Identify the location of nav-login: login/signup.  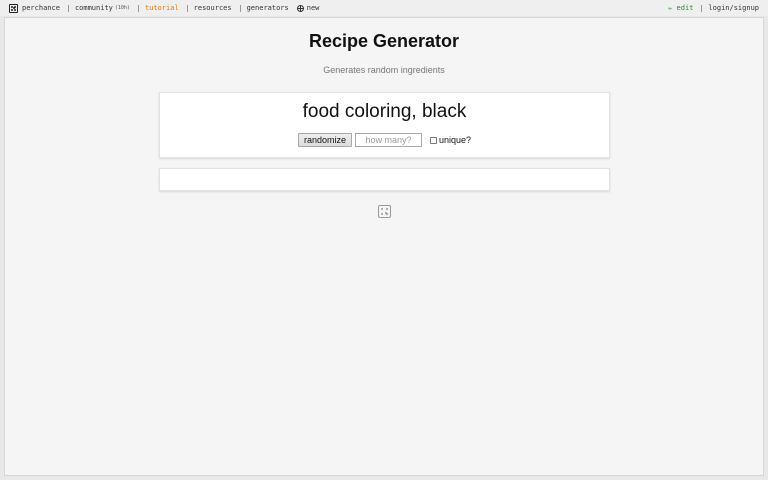
(733, 8).